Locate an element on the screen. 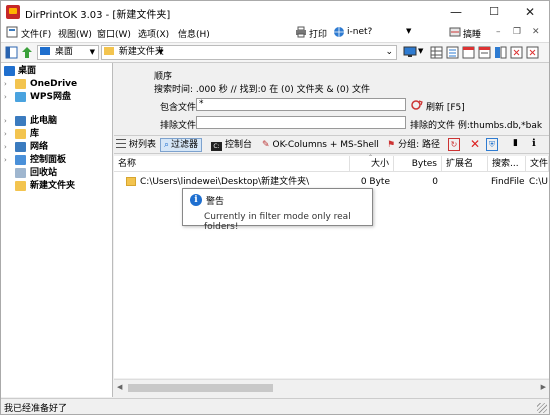 This screenshot has height=415, width=550. shield-icon: ⛨ is located at coordinates (492, 144).